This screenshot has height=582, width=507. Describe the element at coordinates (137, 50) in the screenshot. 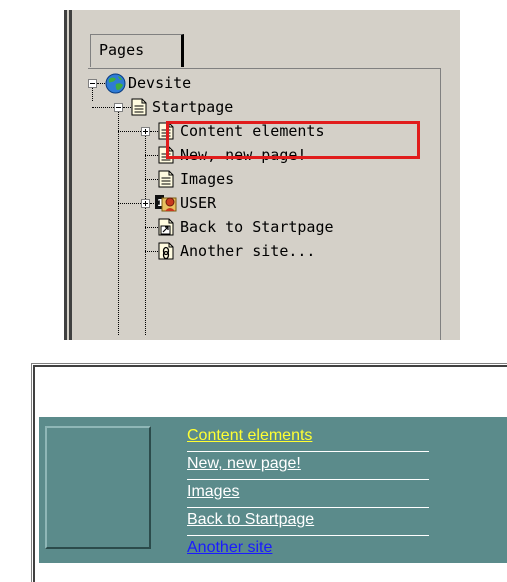

I see `tab-pages: Pages` at that location.